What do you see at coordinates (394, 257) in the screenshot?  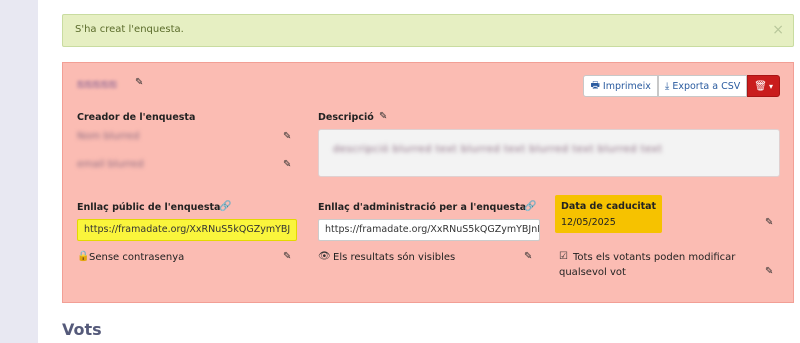 I see `results-visibility: Els resultats són visibles` at bounding box center [394, 257].